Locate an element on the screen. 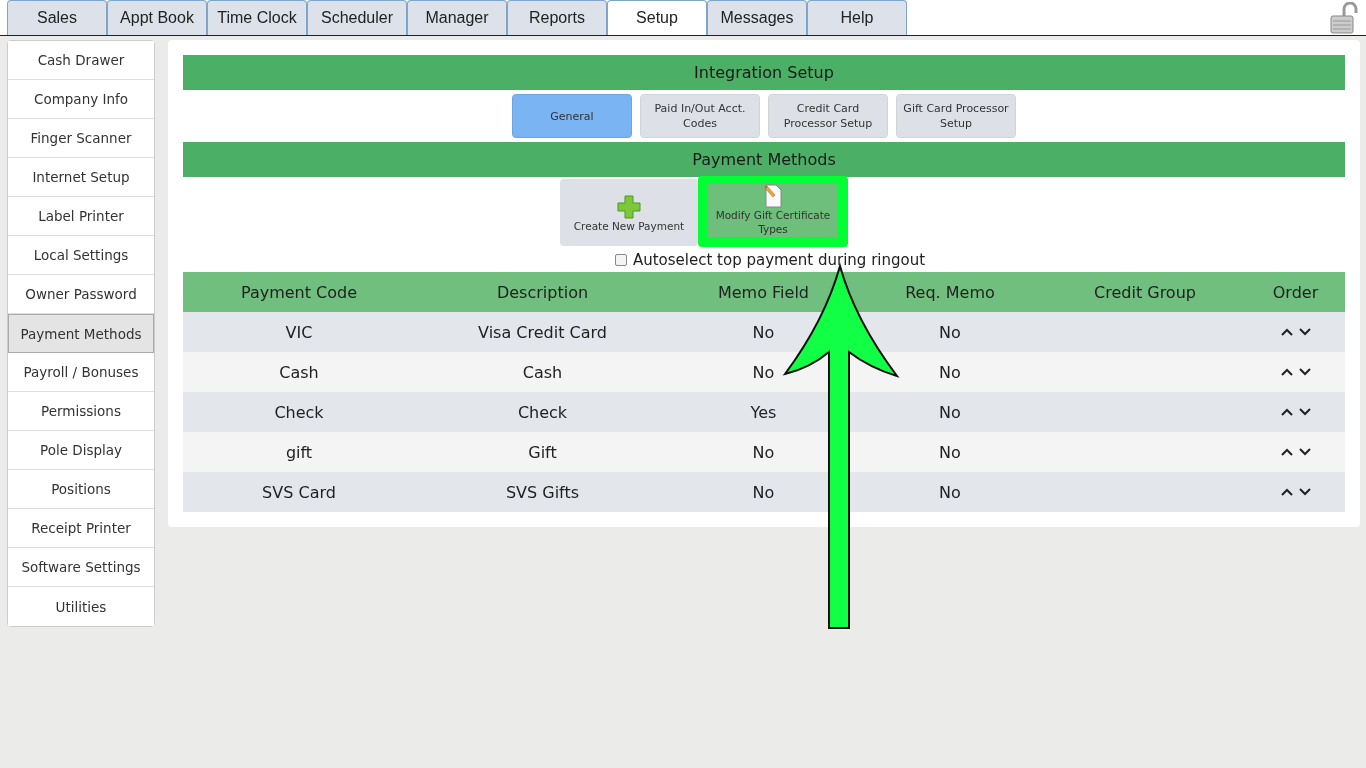 This screenshot has height=768, width=1366. table-cell: SVS Gifts is located at coordinates (542, 492).